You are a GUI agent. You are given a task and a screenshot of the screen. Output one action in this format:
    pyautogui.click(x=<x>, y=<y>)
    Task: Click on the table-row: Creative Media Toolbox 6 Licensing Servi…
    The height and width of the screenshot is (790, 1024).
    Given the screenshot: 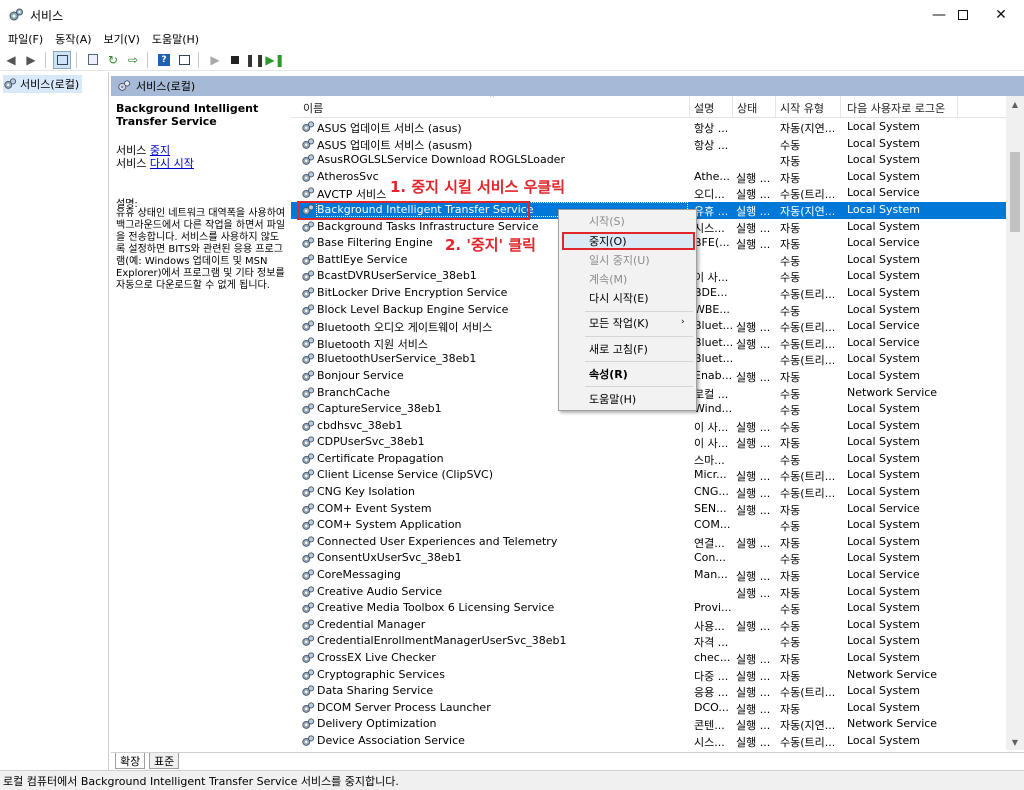 What is the action you would take?
    pyautogui.click(x=648, y=608)
    